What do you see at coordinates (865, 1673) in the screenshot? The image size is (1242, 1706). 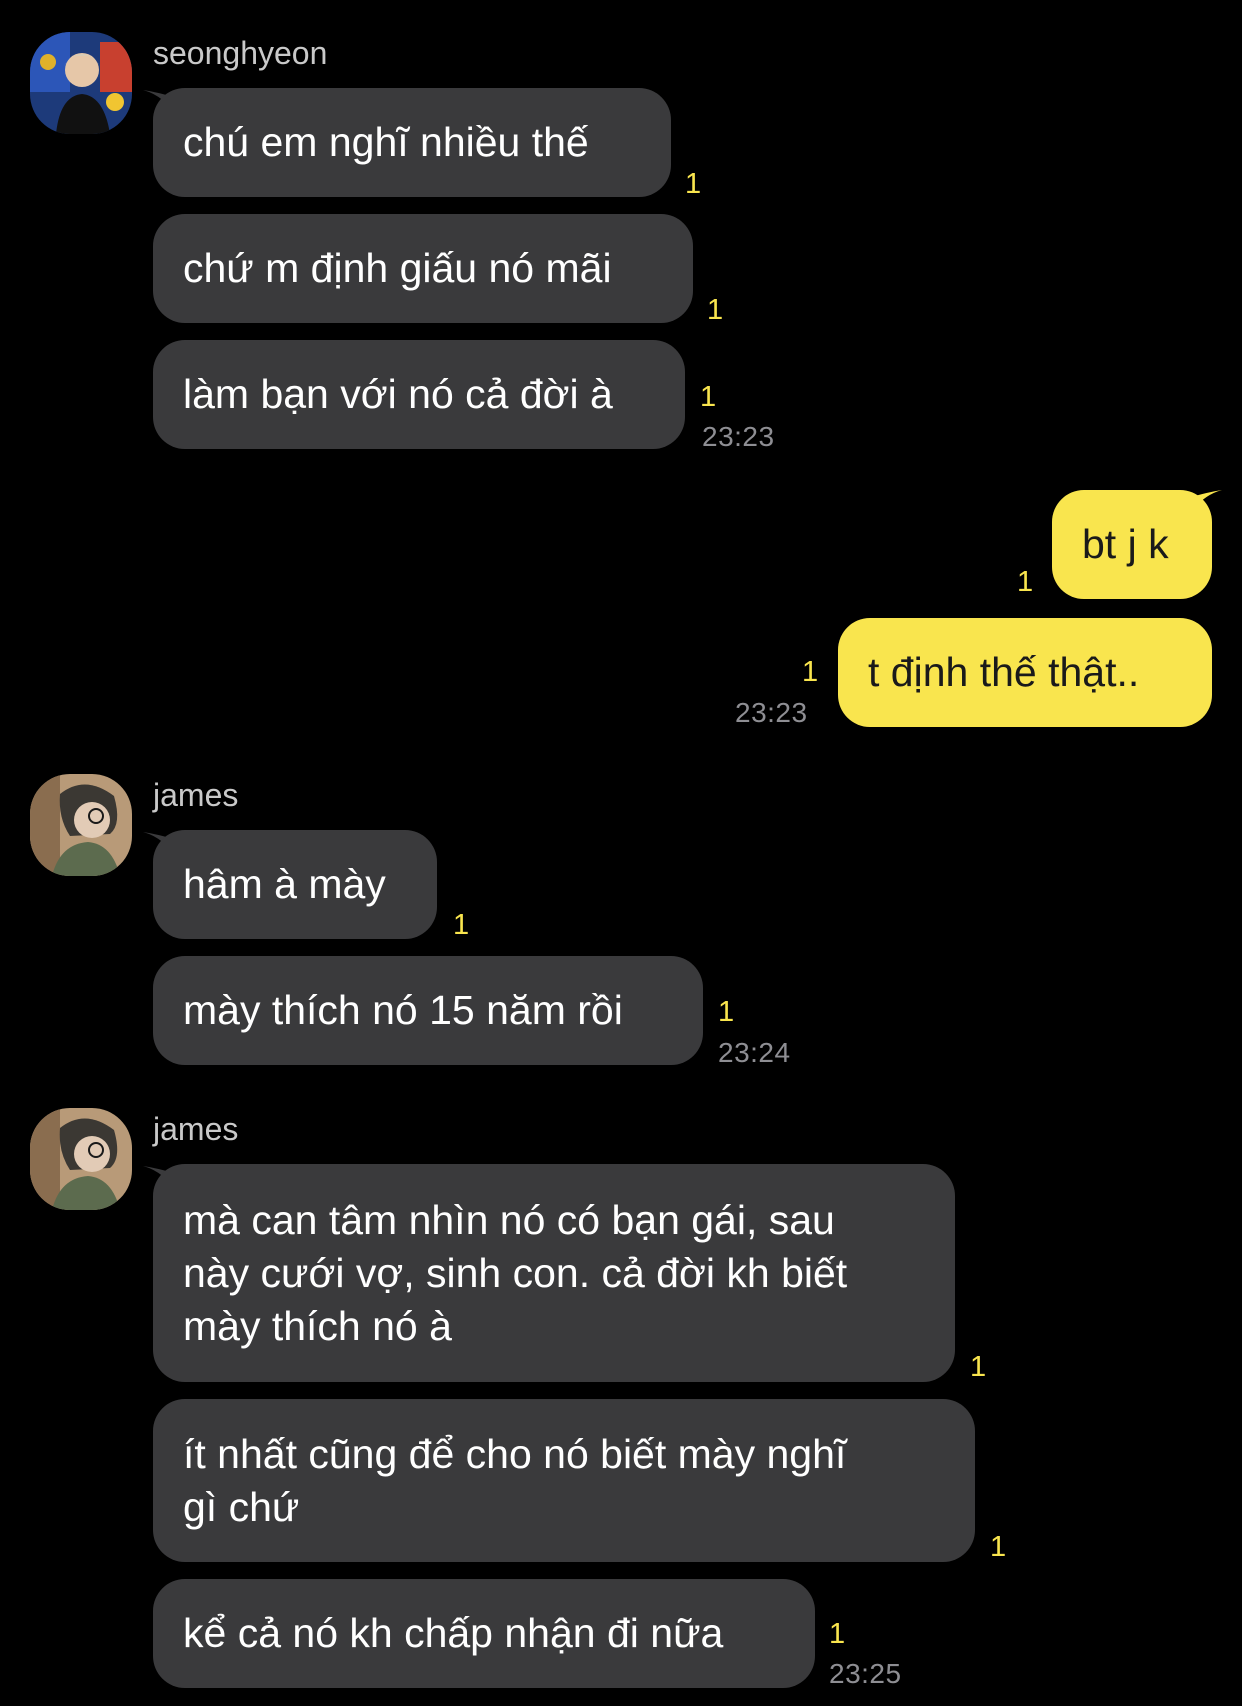 I see `message-timestamp: 23:25` at bounding box center [865, 1673].